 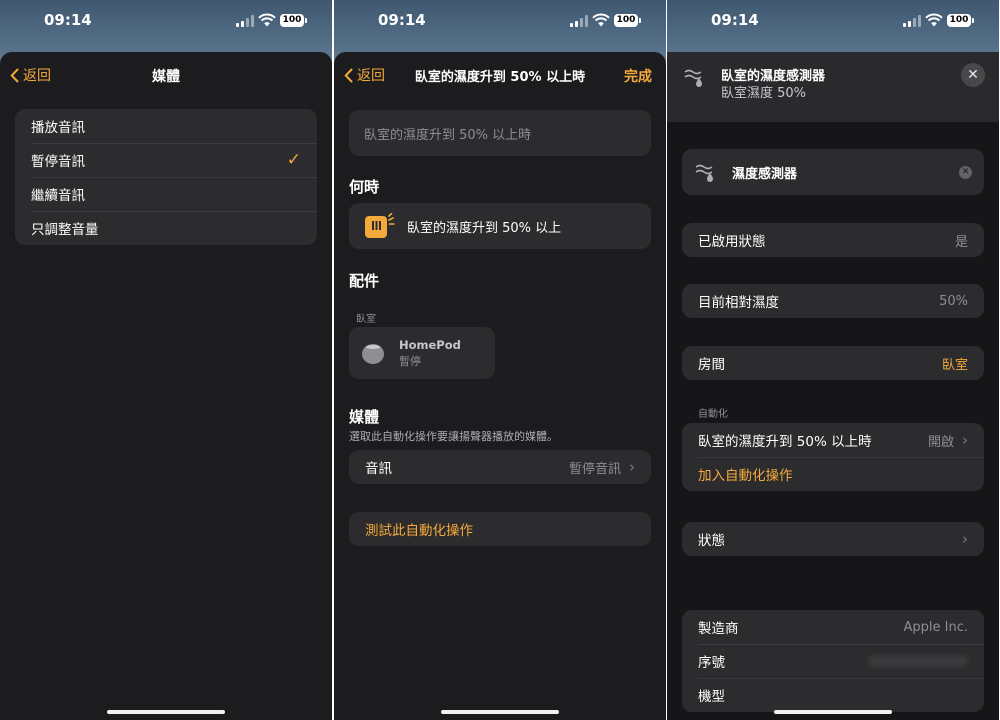 I want to click on enabled-status-row: 已啟用狀態 是, so click(x=833, y=240).